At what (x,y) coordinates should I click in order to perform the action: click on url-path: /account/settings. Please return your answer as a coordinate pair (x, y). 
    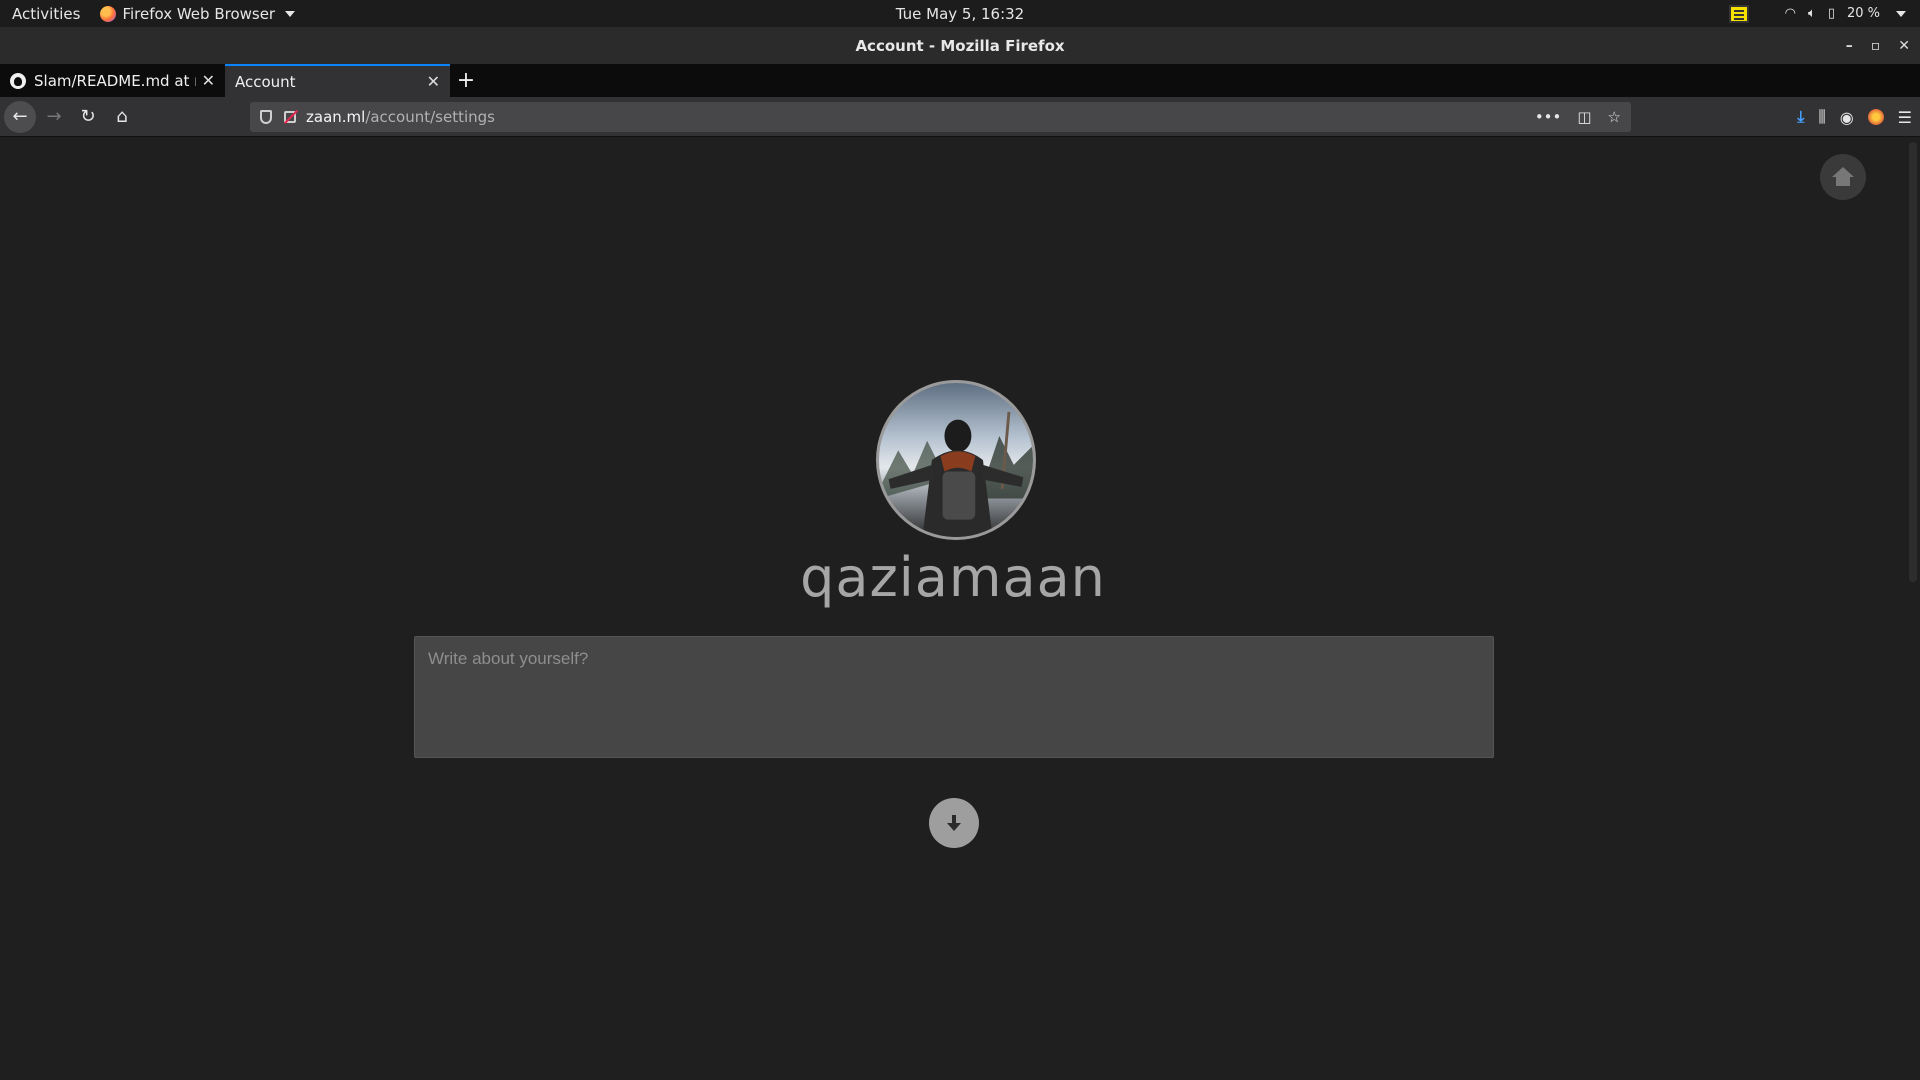
    Looking at the image, I should click on (430, 117).